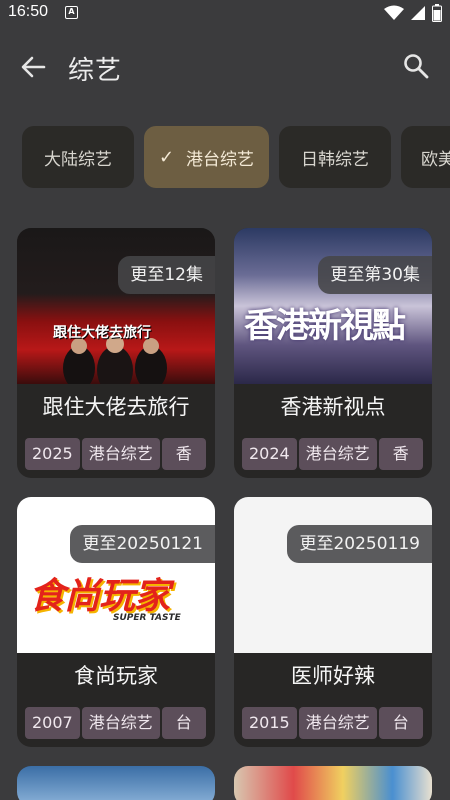 The height and width of the screenshot is (800, 450). I want to click on update-badge: 更至20250121, so click(142, 544).